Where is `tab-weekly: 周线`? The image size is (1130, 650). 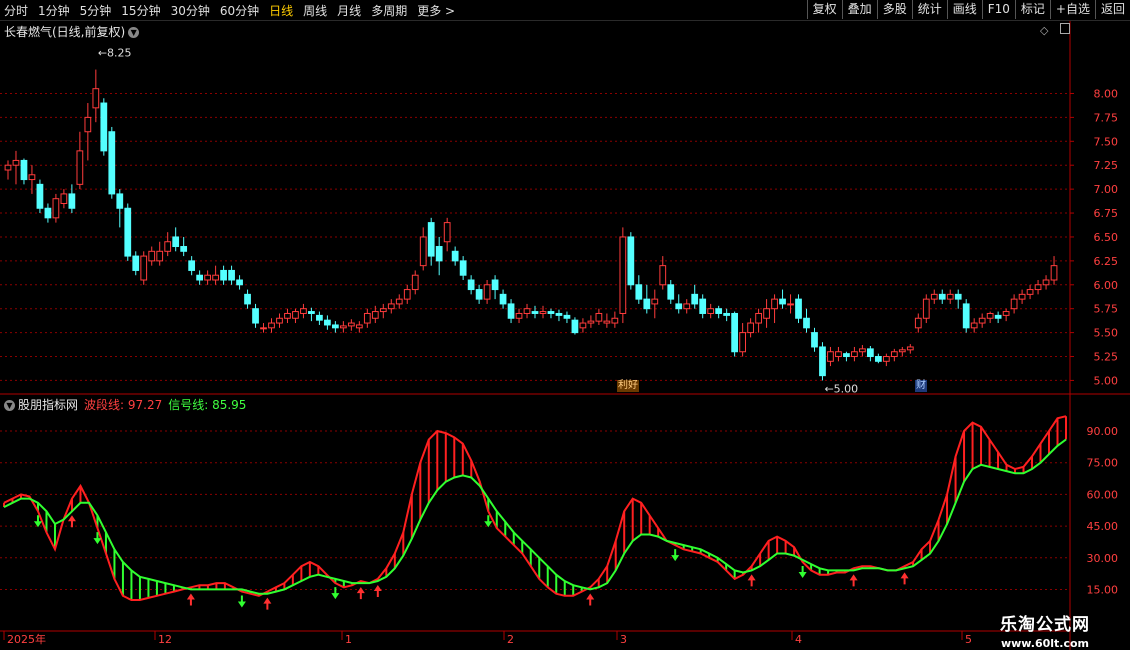
tab-weekly: 周线 is located at coordinates (315, 10).